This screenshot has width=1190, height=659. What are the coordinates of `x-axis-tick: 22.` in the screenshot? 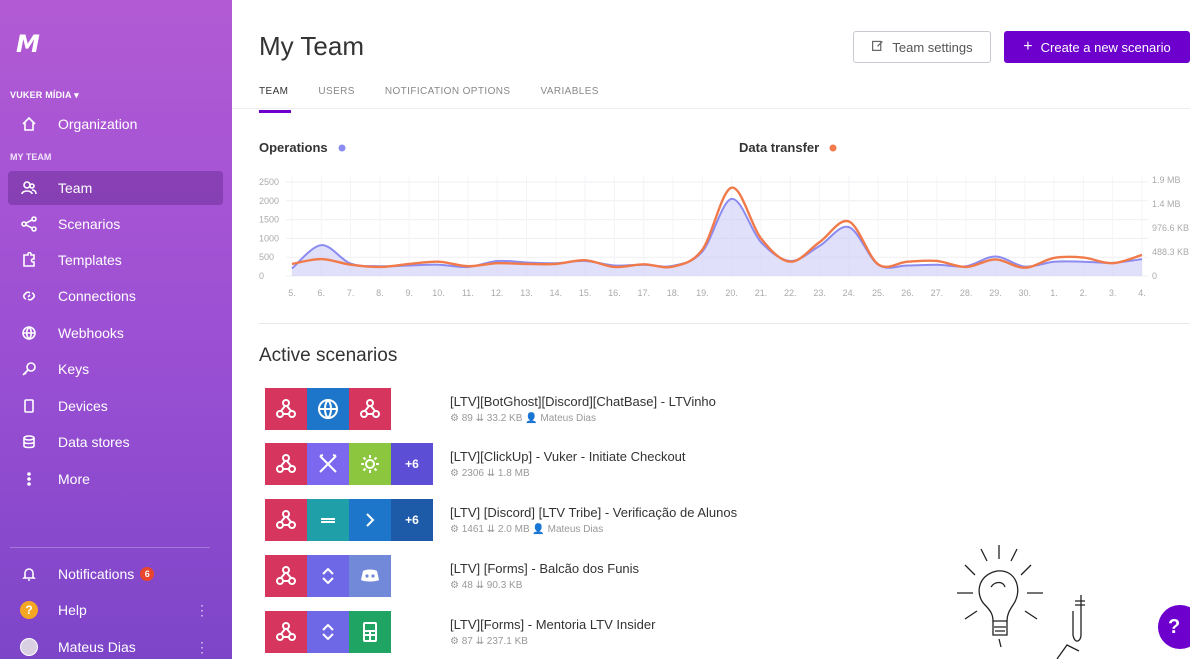 It's located at (790, 293).